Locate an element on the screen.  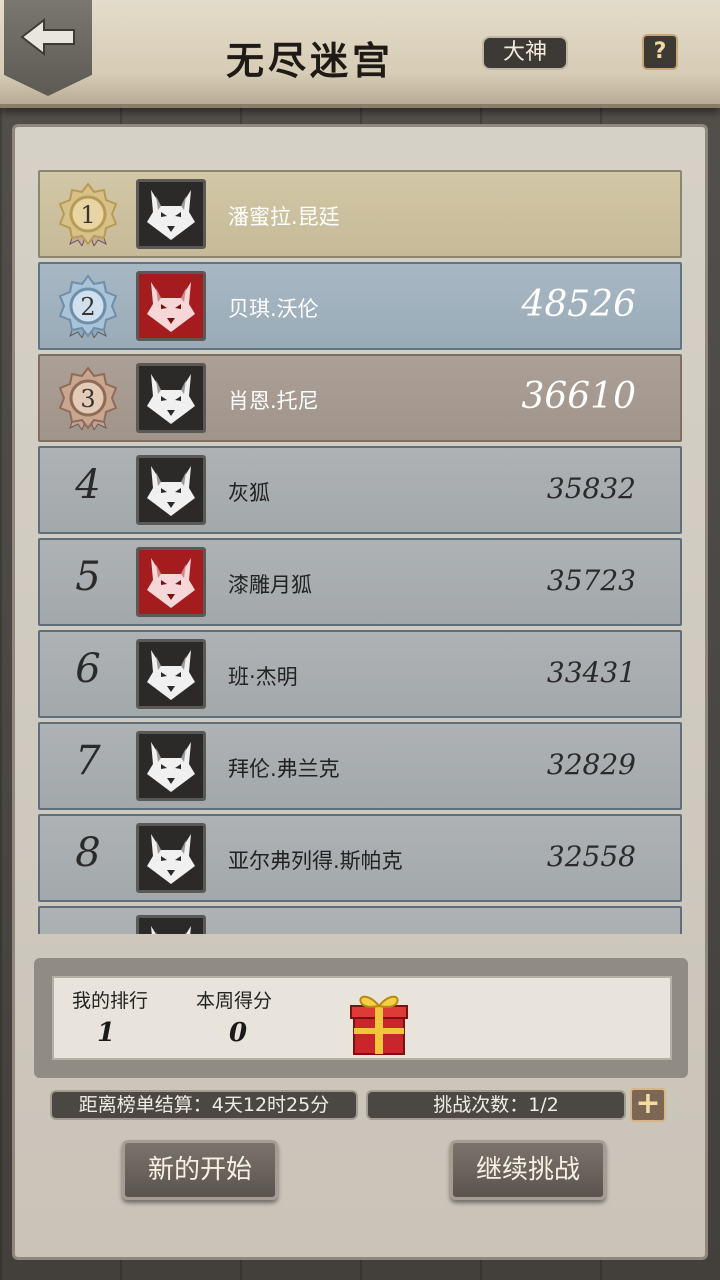
leaderboard-row is located at coordinates (360, 920).